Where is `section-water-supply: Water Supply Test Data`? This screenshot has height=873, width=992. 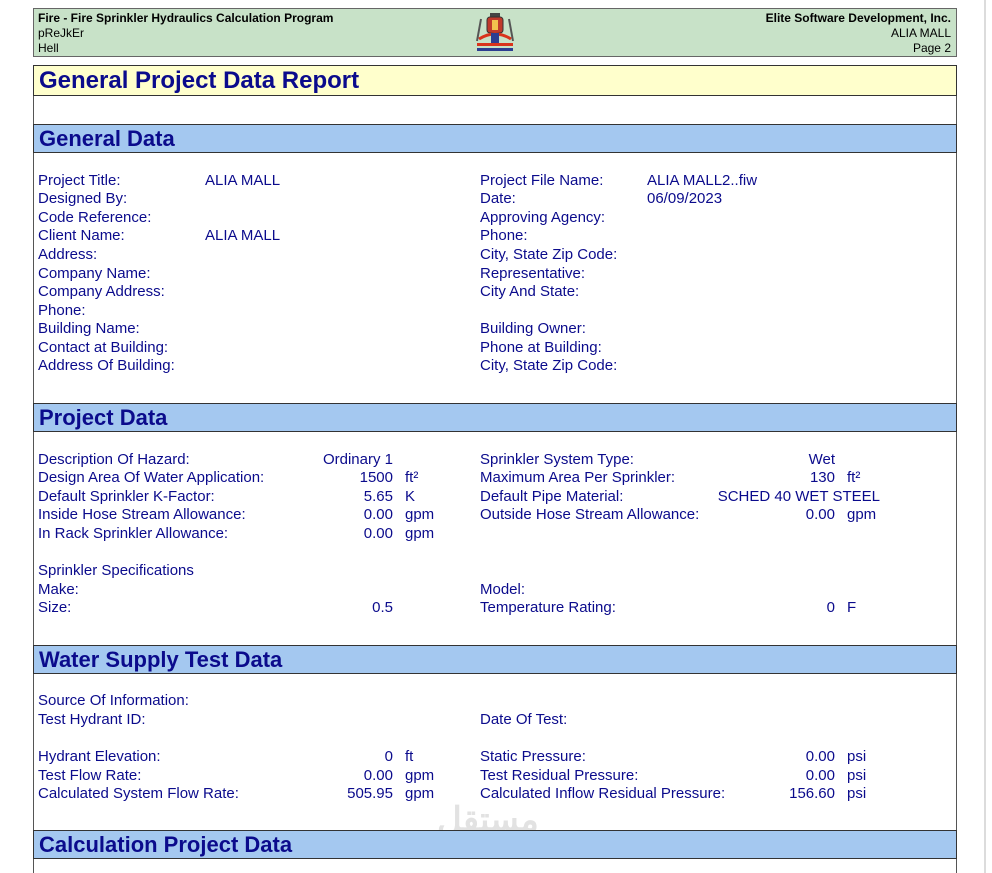
section-water-supply: Water Supply Test Data is located at coordinates (495, 659).